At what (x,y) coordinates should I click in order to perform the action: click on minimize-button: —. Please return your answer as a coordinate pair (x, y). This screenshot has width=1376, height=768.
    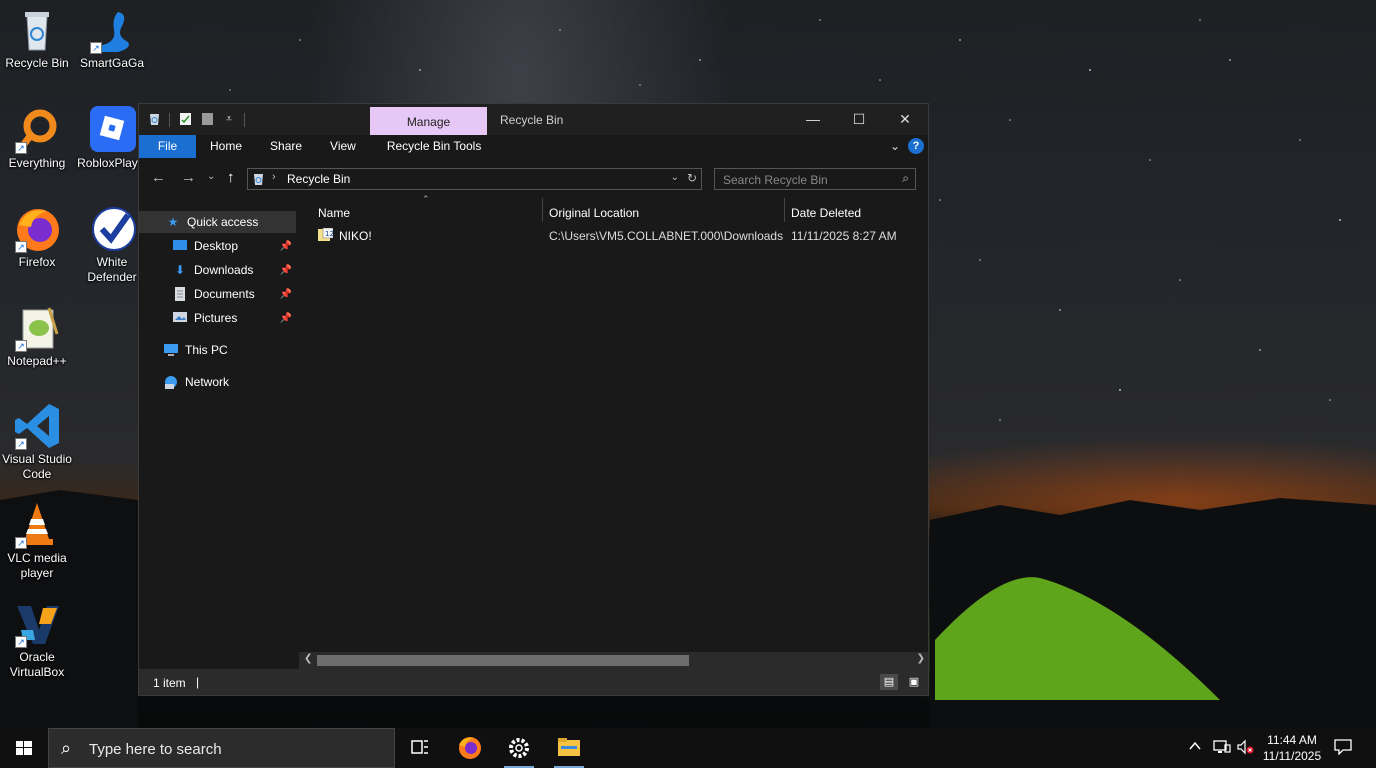
    Looking at the image, I should click on (813, 119).